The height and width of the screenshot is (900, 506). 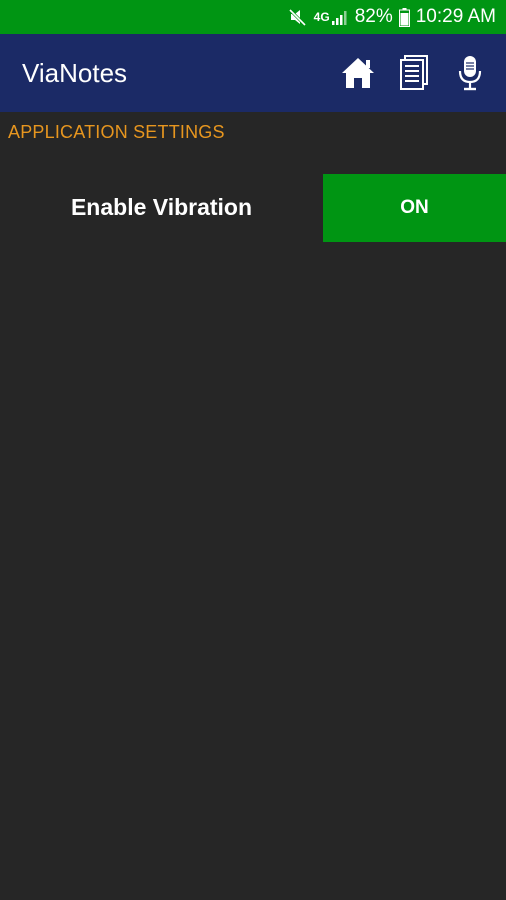 What do you see at coordinates (298, 17) in the screenshot?
I see `mute-icon` at bounding box center [298, 17].